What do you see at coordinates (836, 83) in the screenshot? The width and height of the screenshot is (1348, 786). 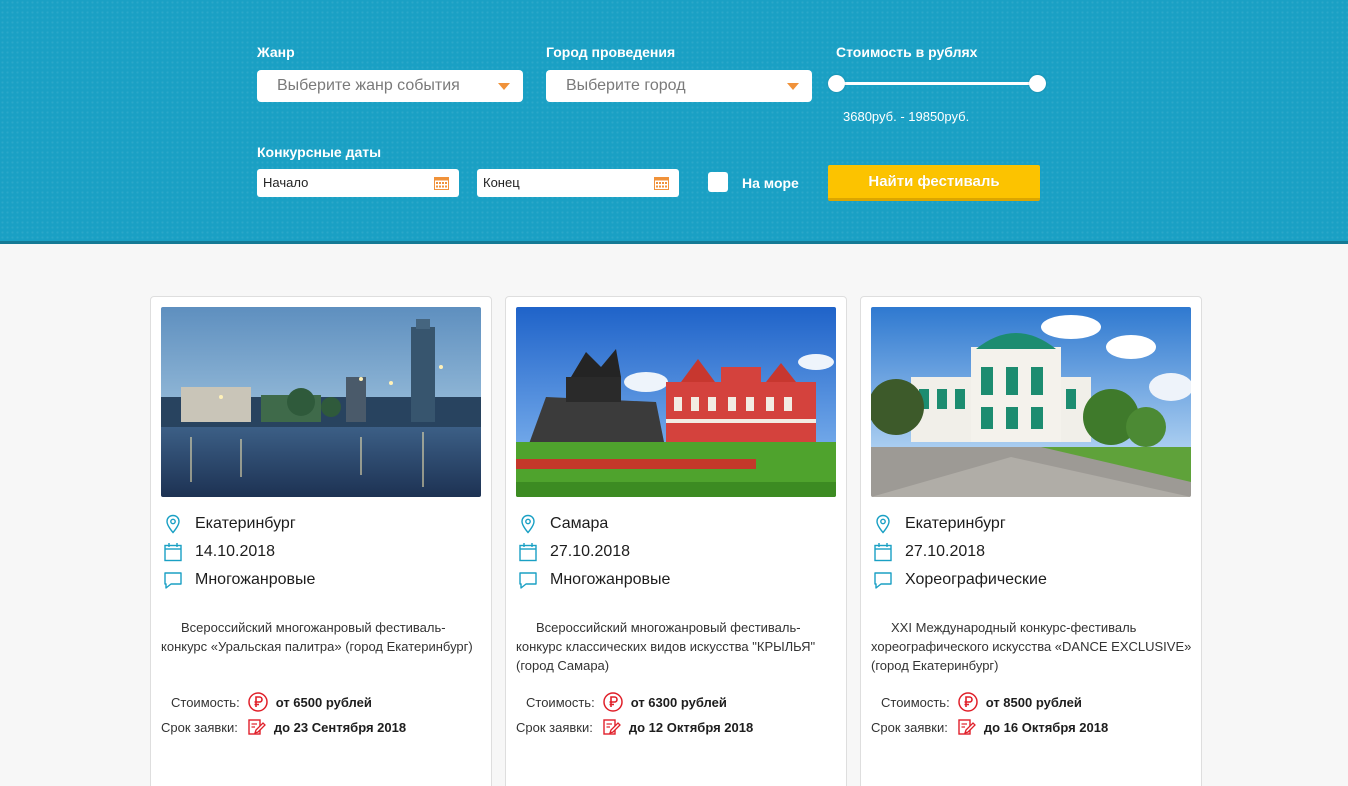 I see `price-slider-min-handle` at bounding box center [836, 83].